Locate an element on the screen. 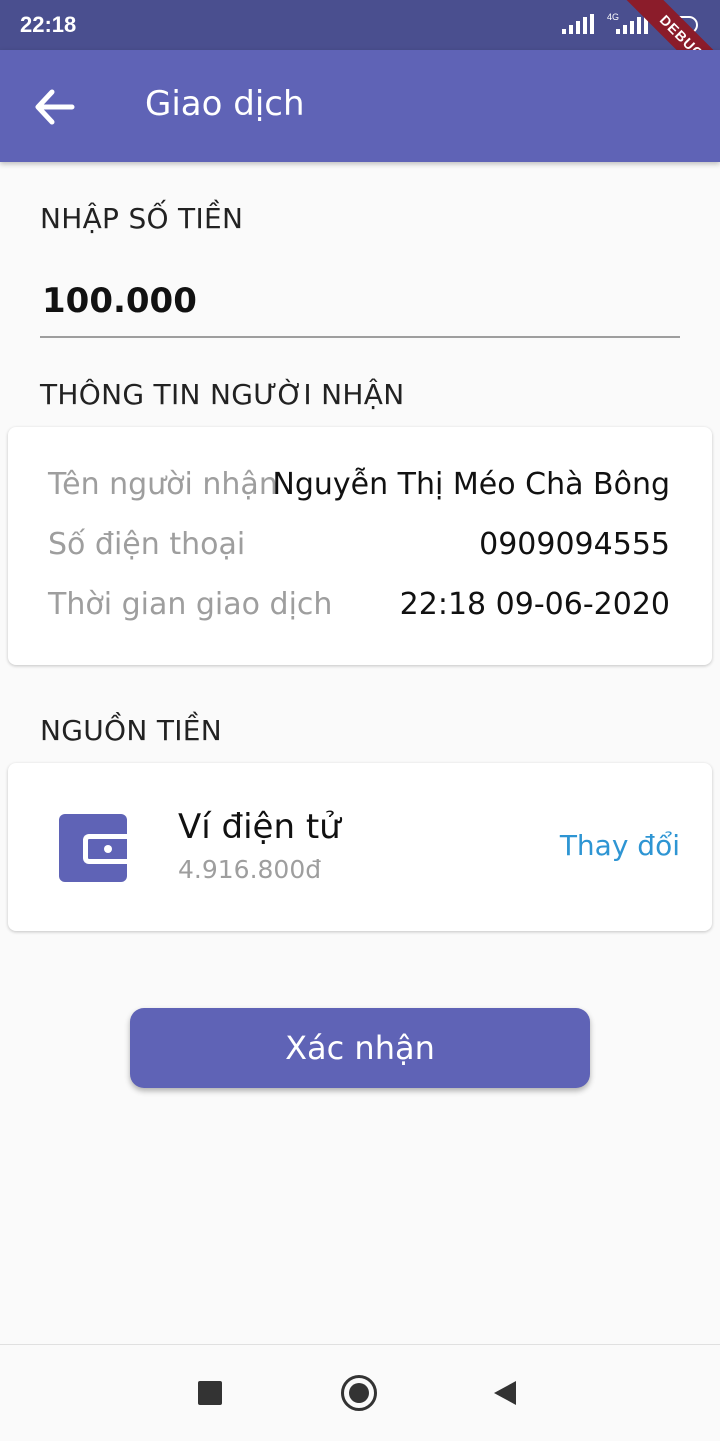 The width and height of the screenshot is (720, 1441). wallet-icon is located at coordinates (93, 848).